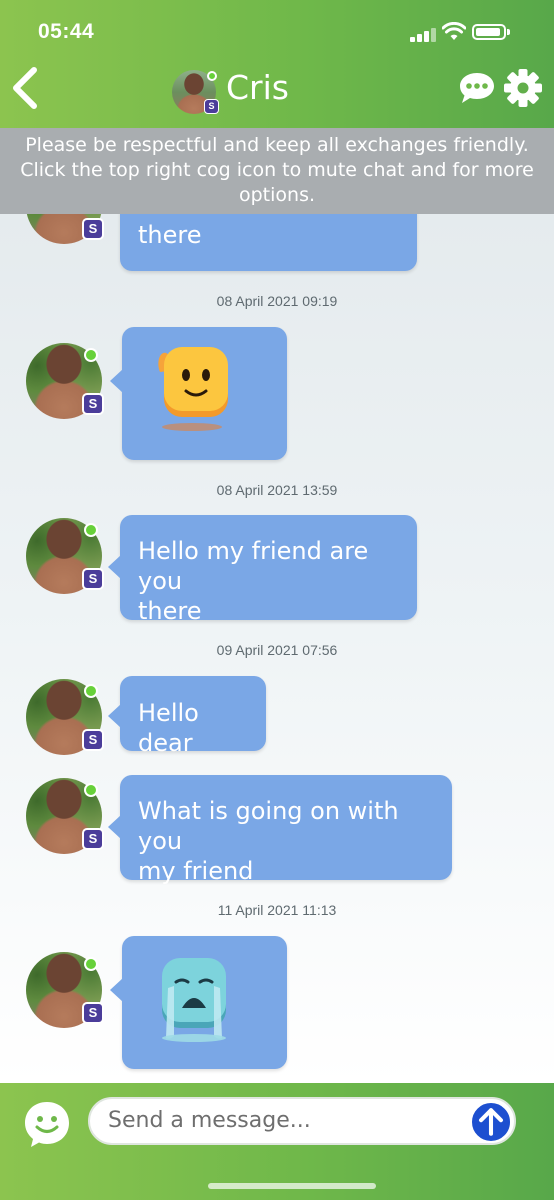  What do you see at coordinates (425, 34) in the screenshot?
I see `cellular-signal-icon` at bounding box center [425, 34].